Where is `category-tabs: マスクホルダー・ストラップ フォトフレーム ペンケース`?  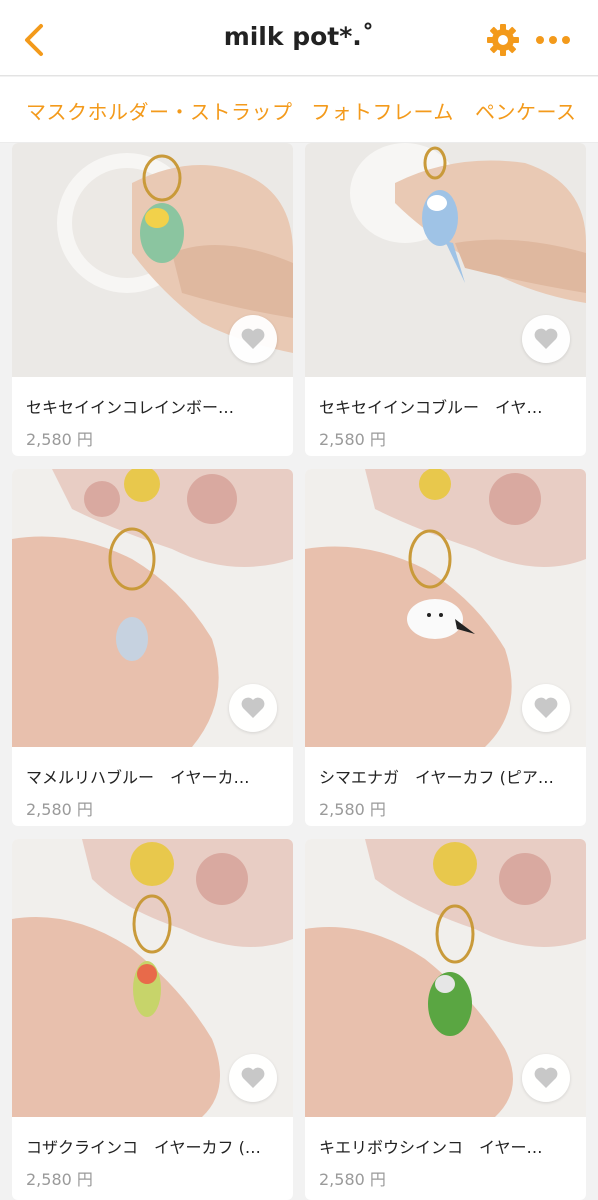 category-tabs: マスクホルダー・ストラップ フォトフレーム ペンケース is located at coordinates (299, 110).